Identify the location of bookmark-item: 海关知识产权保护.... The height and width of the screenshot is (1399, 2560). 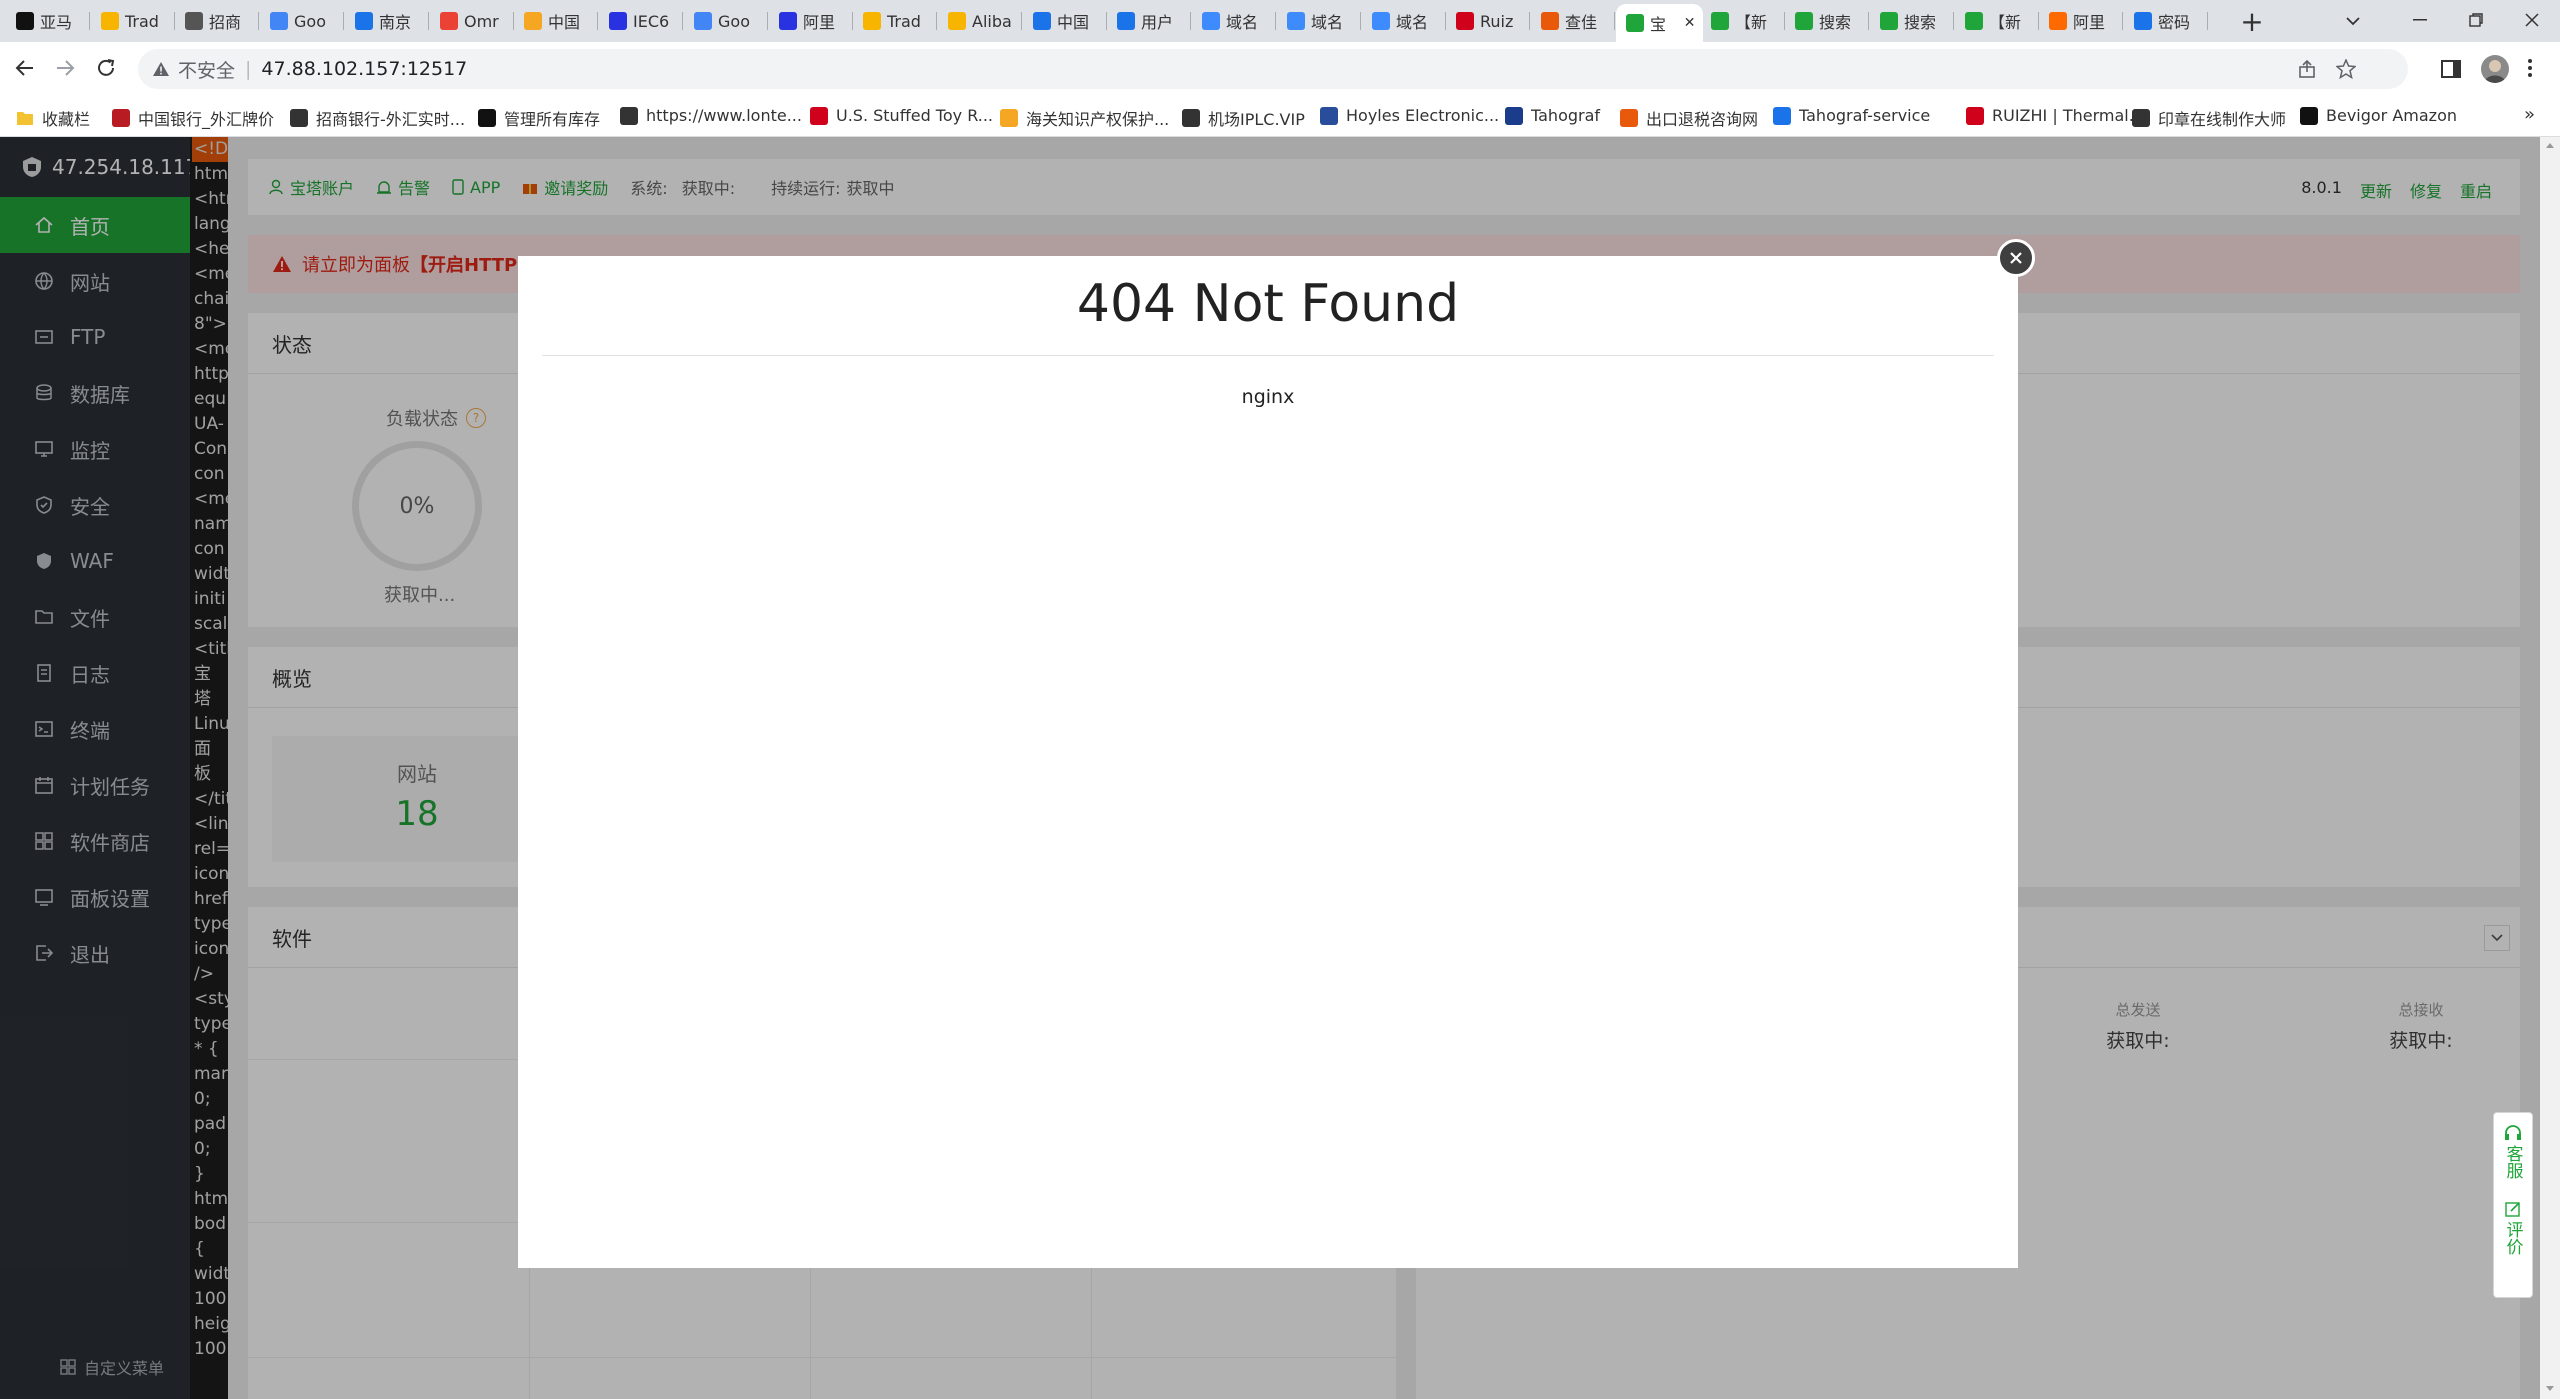
(1084, 118).